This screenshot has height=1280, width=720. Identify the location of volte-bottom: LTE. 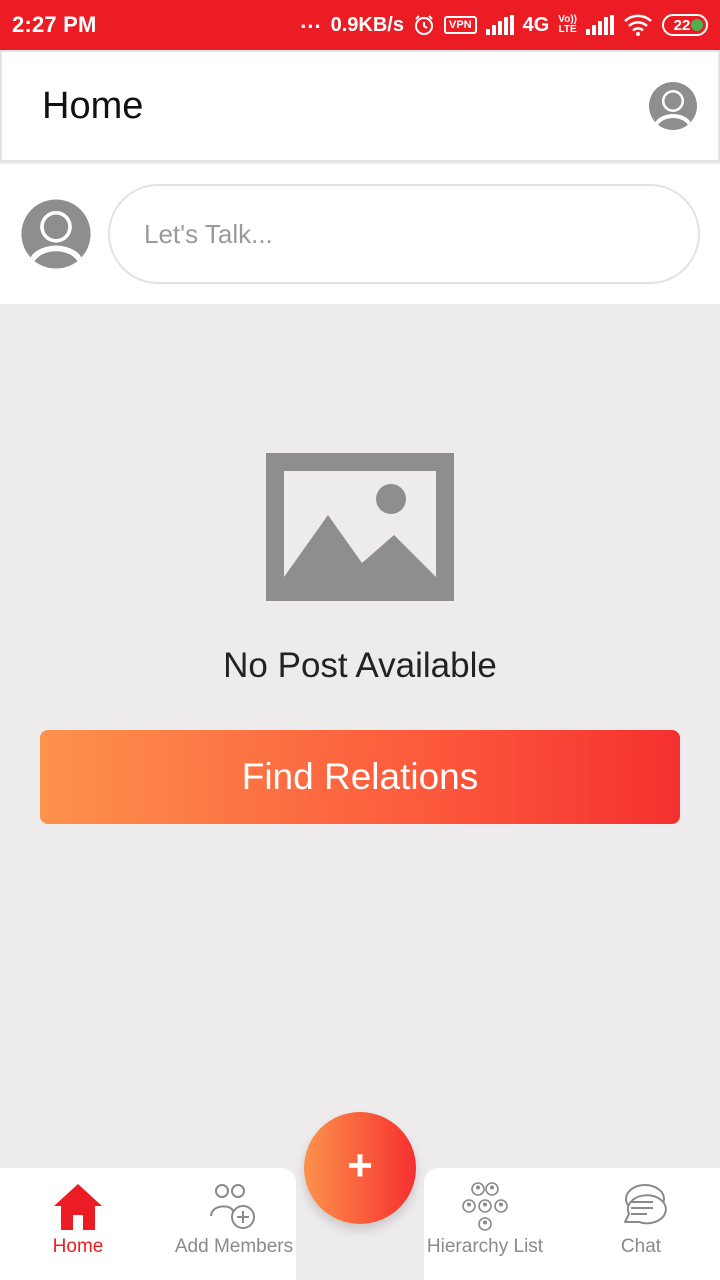
(567, 29).